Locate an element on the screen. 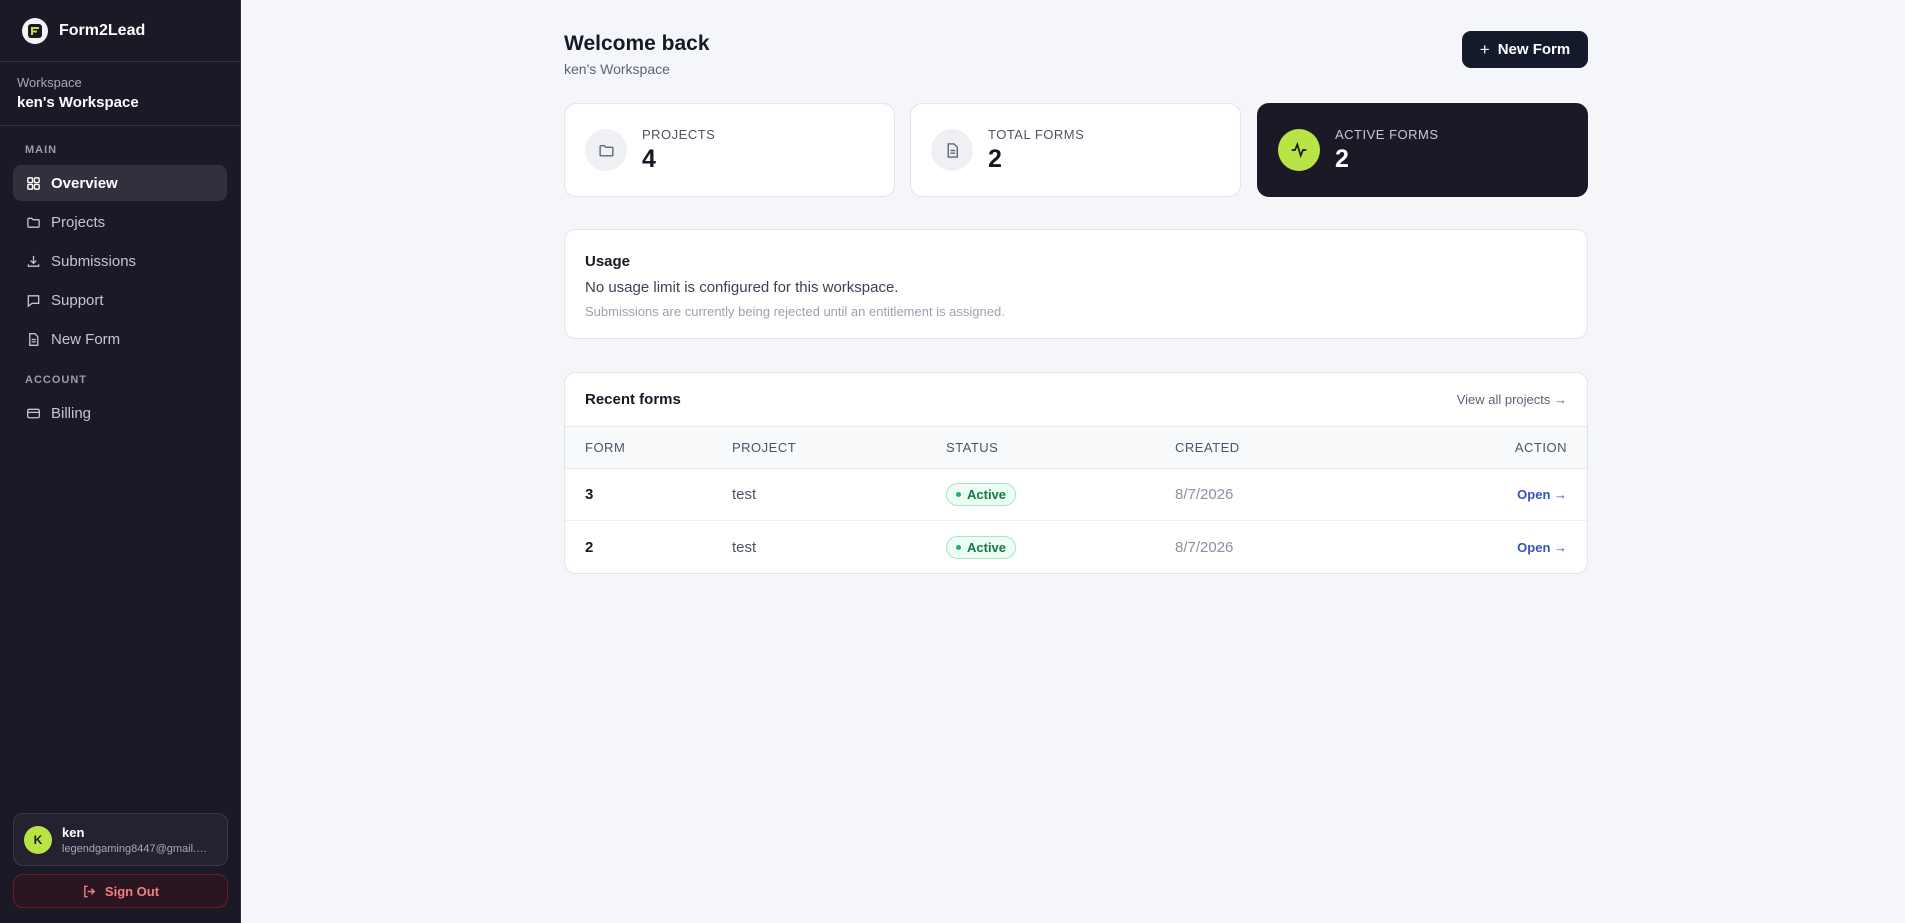 This screenshot has width=1905, height=923. page-subtitle: ken's Workspace is located at coordinates (617, 69).